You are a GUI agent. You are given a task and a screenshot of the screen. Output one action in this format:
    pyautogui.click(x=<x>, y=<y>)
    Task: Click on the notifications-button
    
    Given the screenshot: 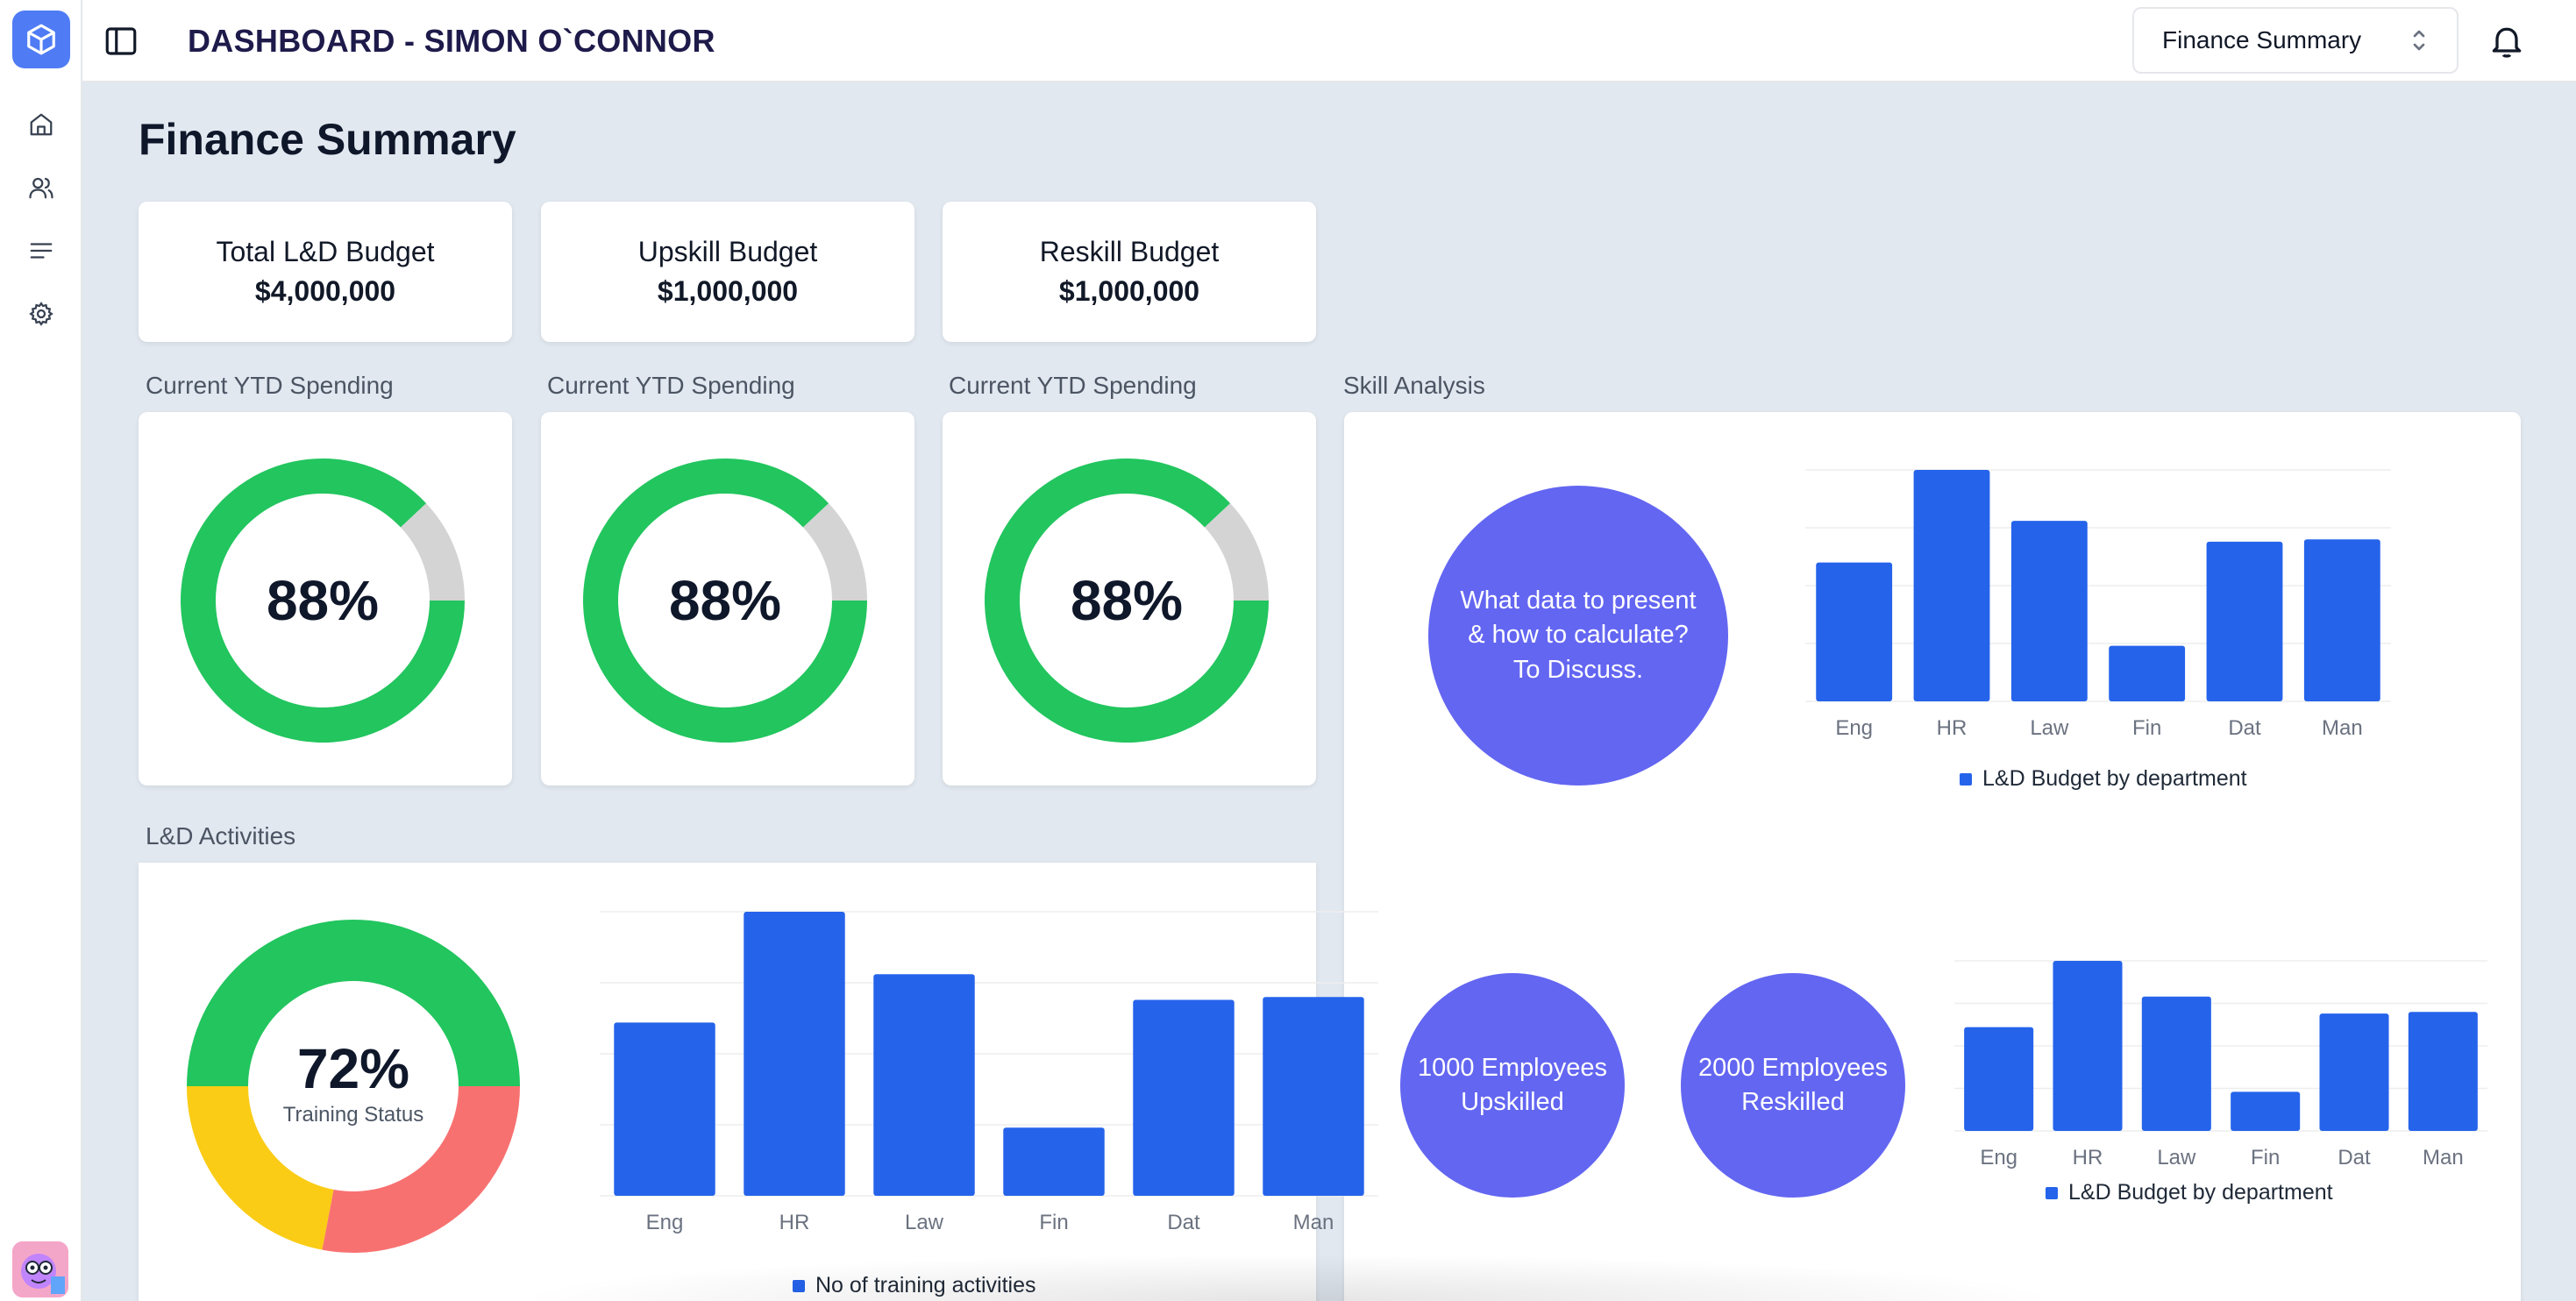 What is the action you would take?
    pyautogui.click(x=2507, y=41)
    